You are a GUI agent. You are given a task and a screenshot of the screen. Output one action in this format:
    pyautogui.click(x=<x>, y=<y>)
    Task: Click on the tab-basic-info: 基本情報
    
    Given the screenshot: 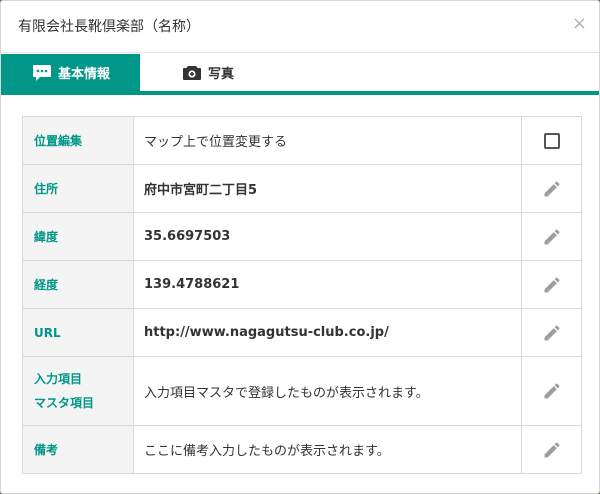 What is the action you would take?
    pyautogui.click(x=70, y=72)
    